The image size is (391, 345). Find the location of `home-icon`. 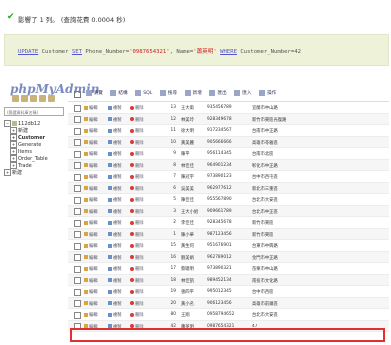

home-icon is located at coordinates (15, 98).